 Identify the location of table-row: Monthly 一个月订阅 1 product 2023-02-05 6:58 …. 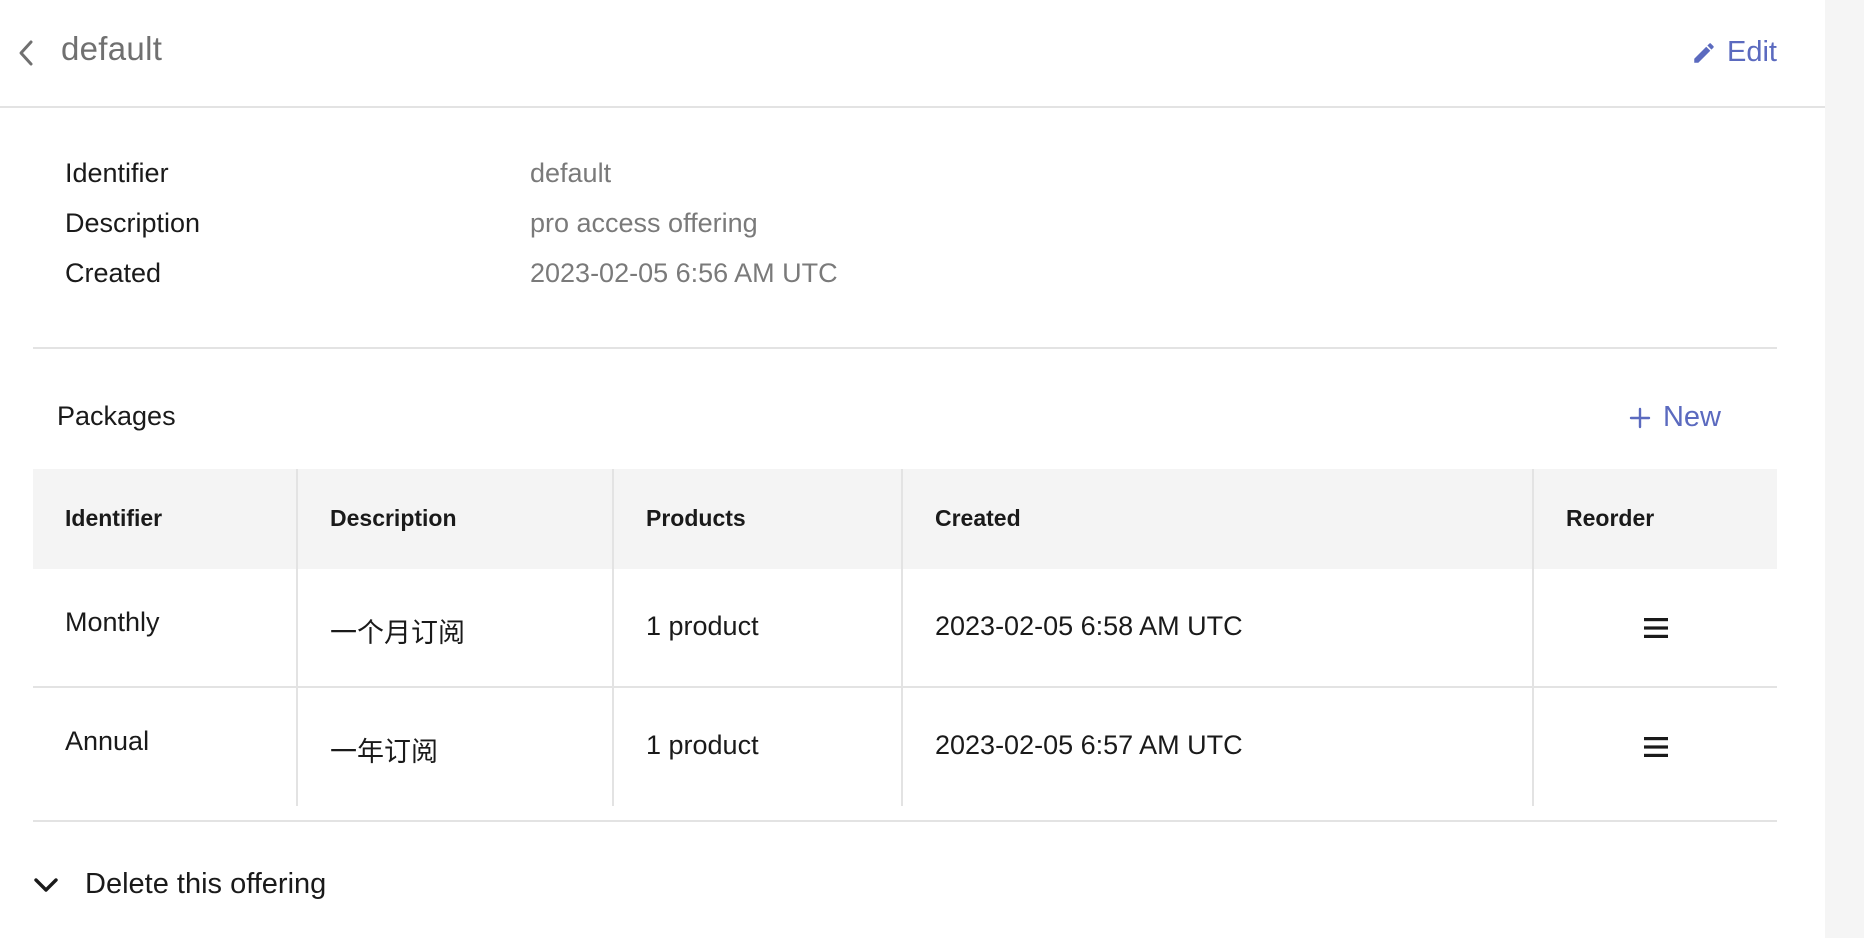
(905, 628).